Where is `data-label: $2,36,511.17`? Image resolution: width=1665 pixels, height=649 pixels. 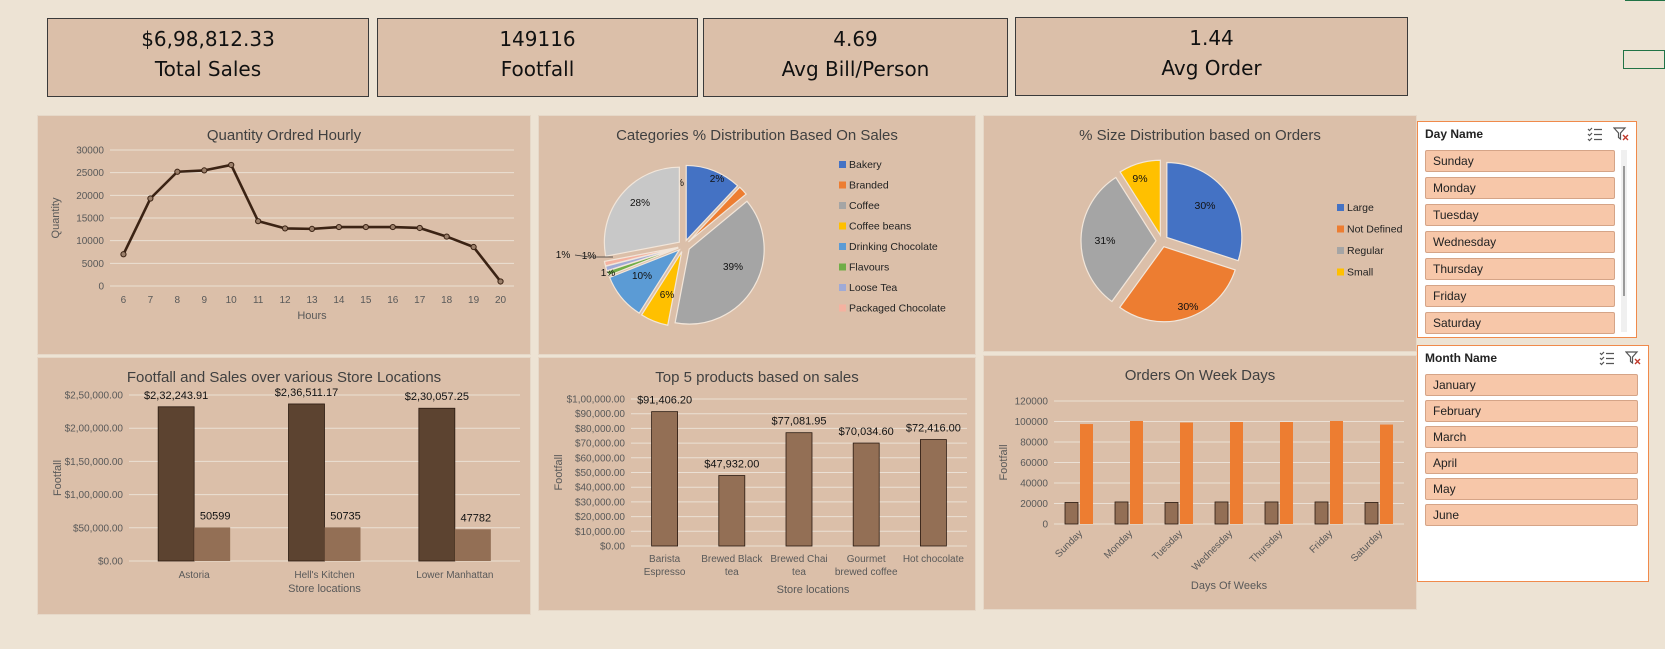
data-label: $2,36,511.17 is located at coordinates (306, 393).